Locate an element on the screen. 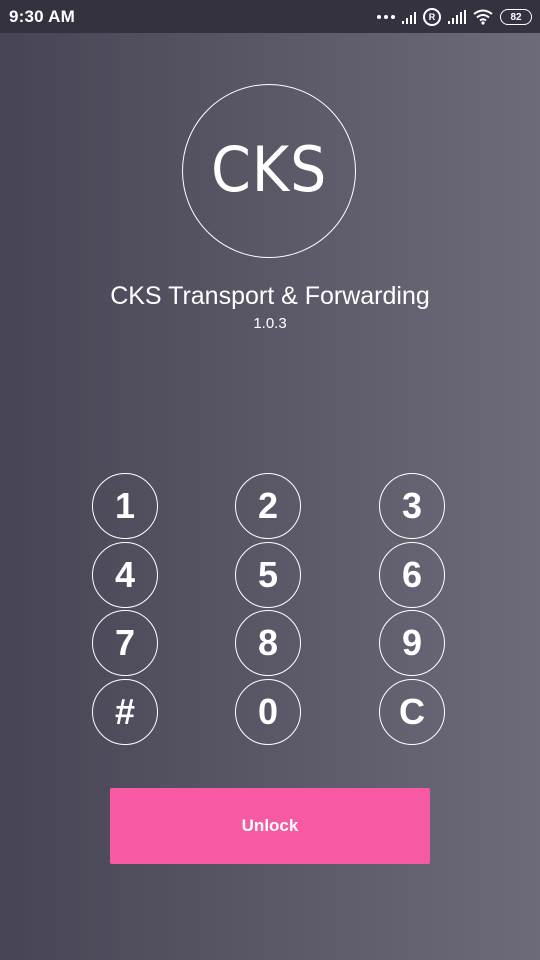  key-7: 7 is located at coordinates (125, 643).